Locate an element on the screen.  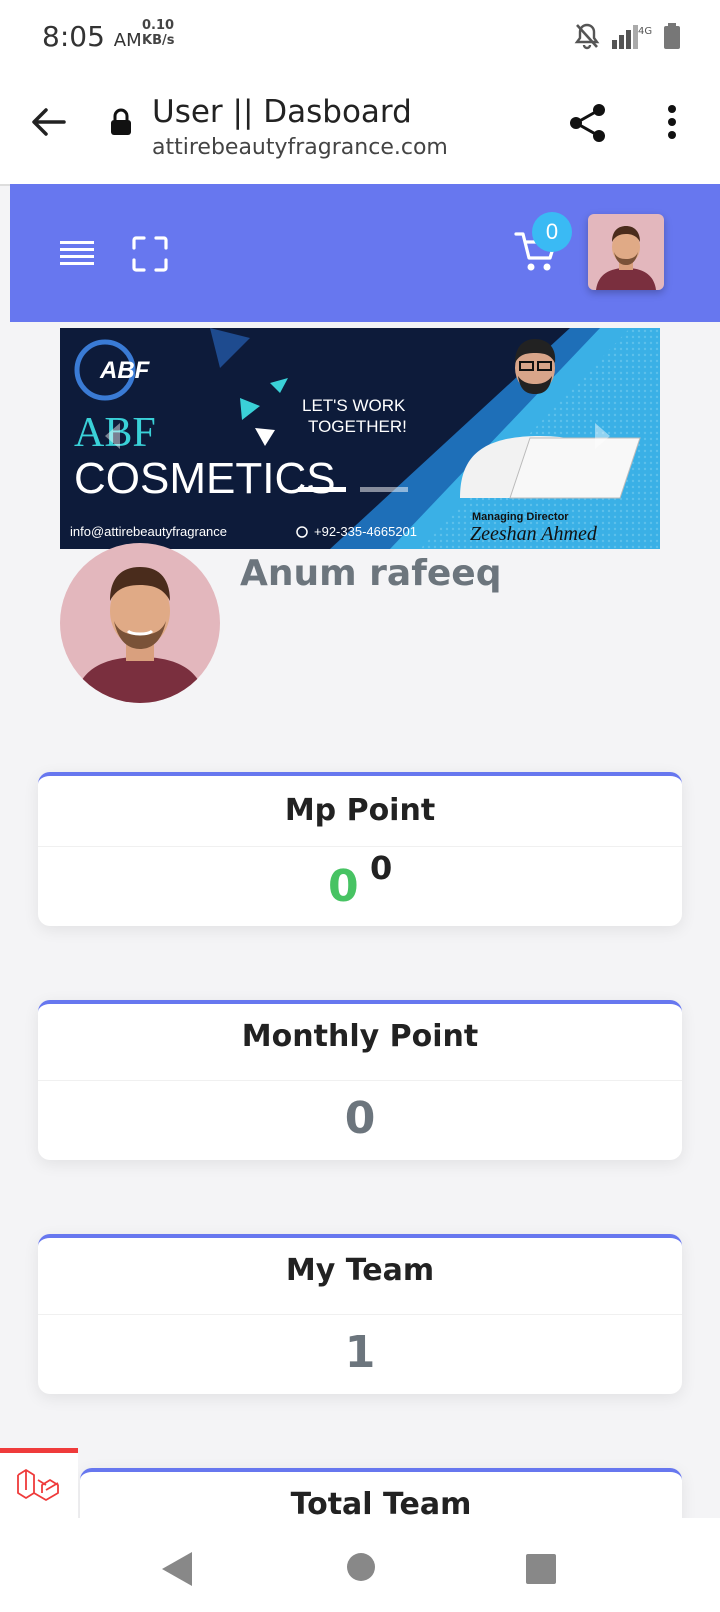
menu-icon is located at coordinates (77, 253).